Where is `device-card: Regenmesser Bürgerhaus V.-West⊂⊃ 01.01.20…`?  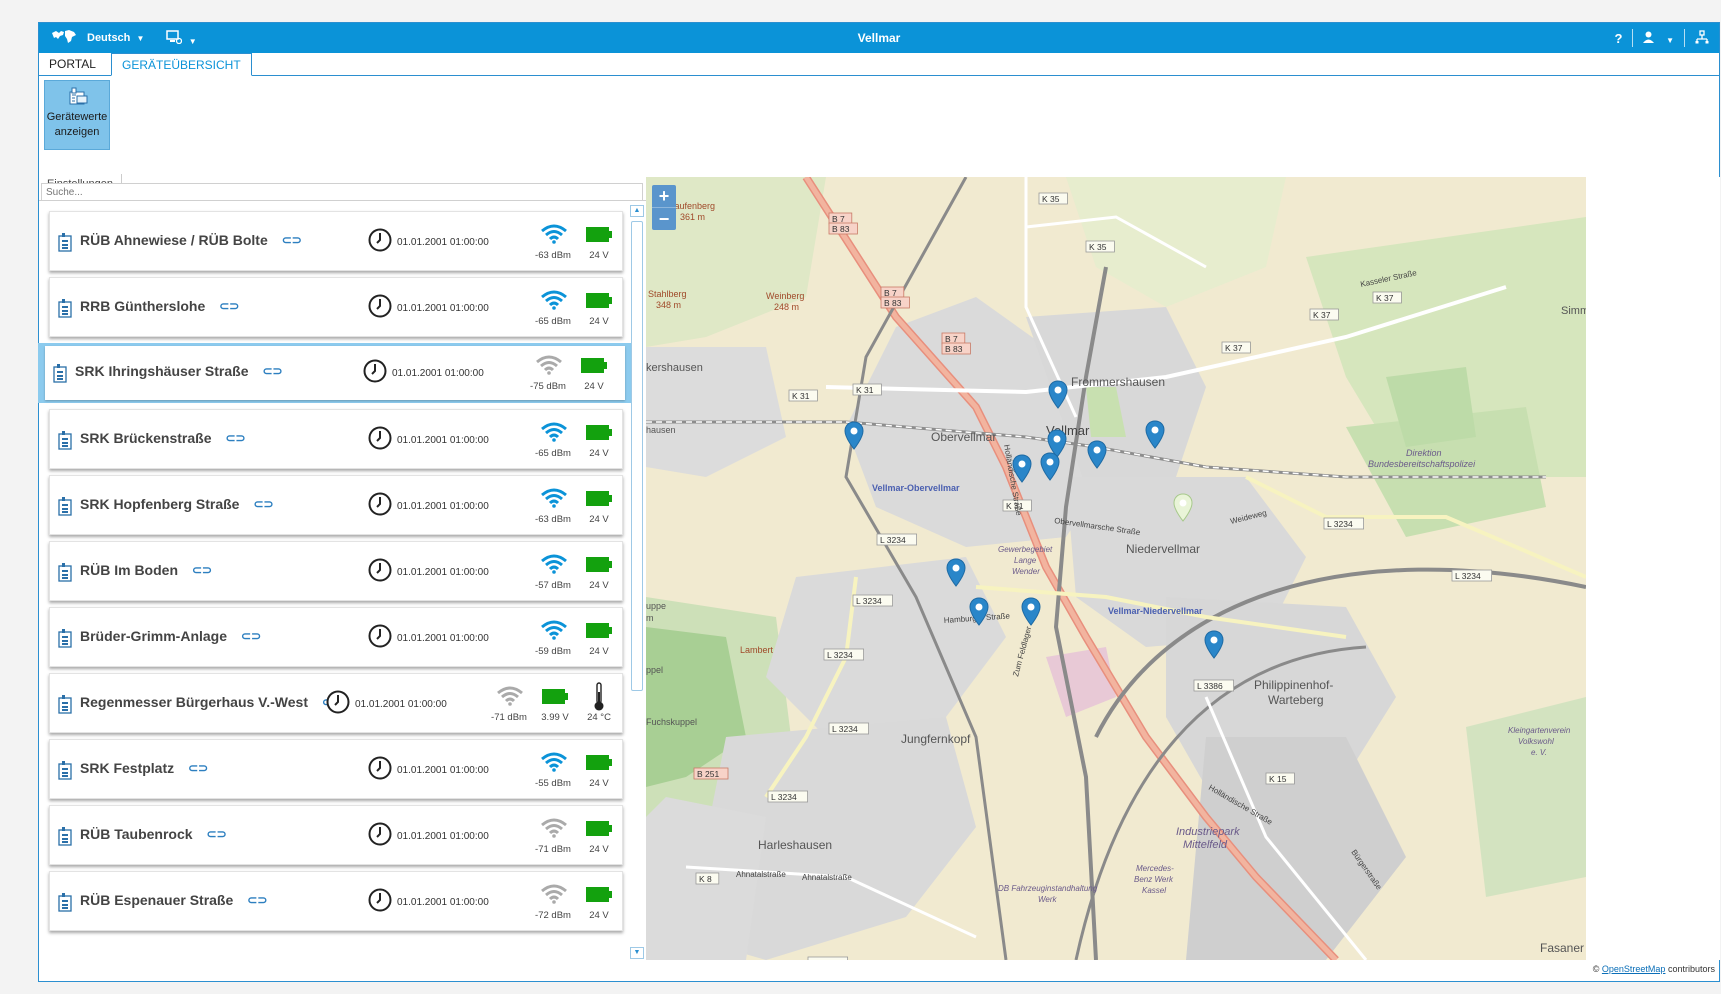 device-card: Regenmesser Bürgerhaus V.-West⊂⊃ 01.01.20… is located at coordinates (336, 703).